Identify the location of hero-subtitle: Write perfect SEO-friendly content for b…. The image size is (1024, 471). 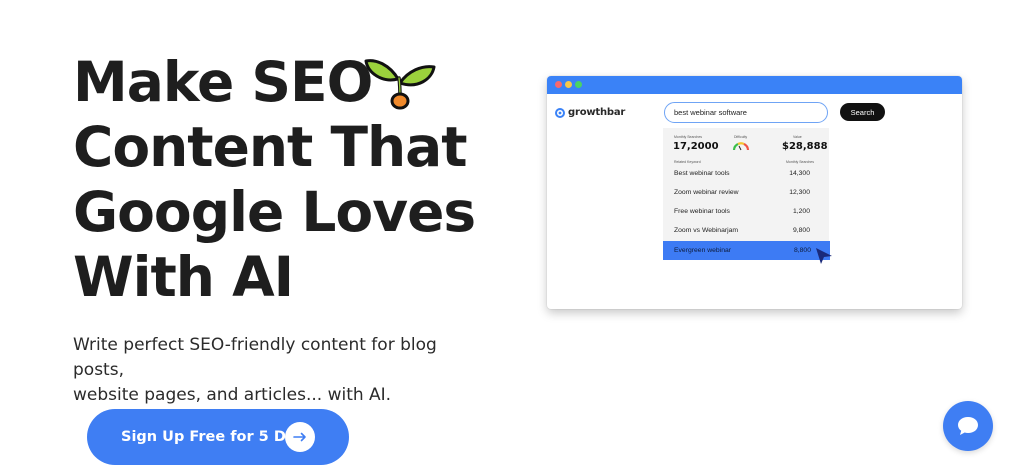
(283, 370).